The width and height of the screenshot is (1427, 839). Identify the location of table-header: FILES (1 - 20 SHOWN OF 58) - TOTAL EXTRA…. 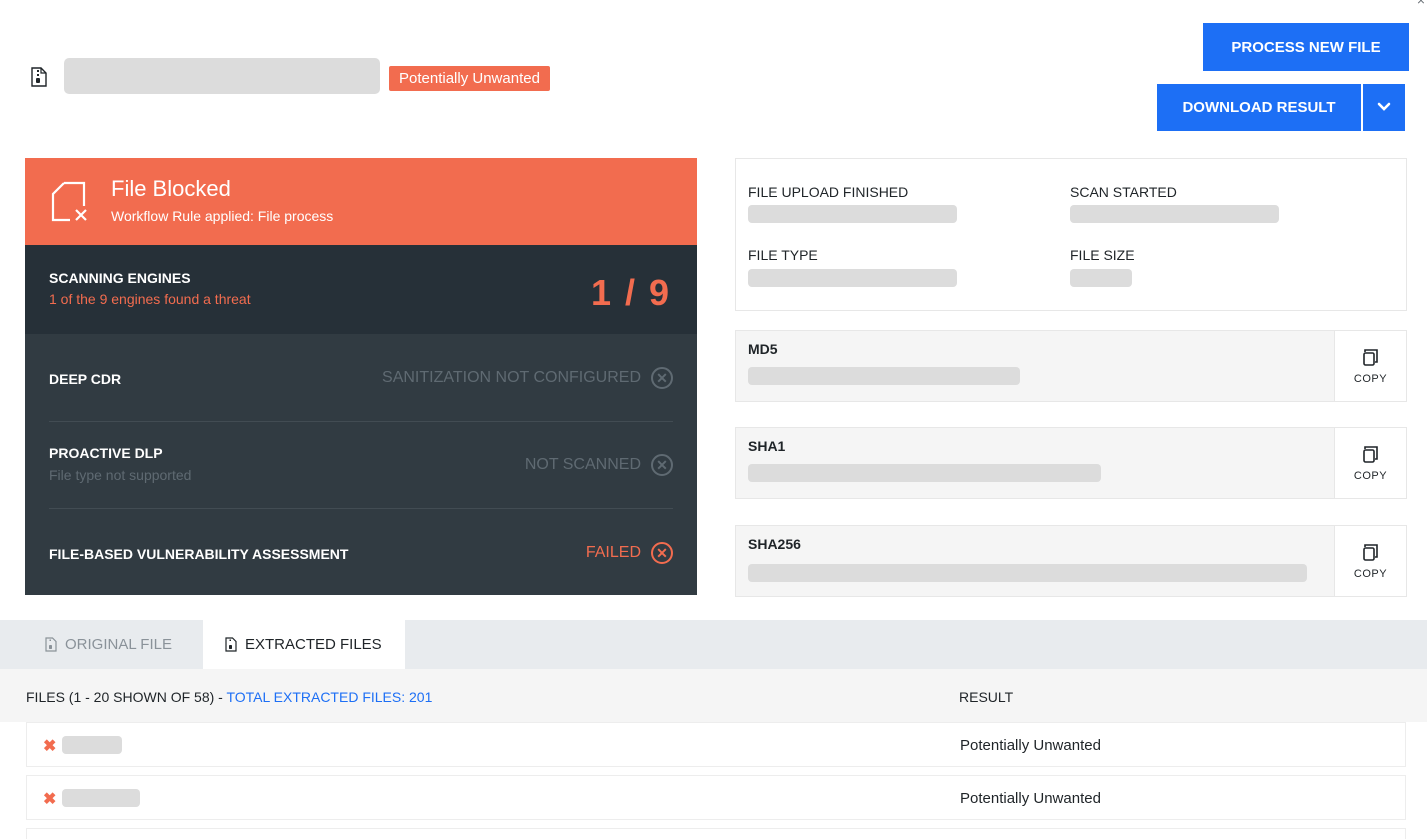
(713, 695).